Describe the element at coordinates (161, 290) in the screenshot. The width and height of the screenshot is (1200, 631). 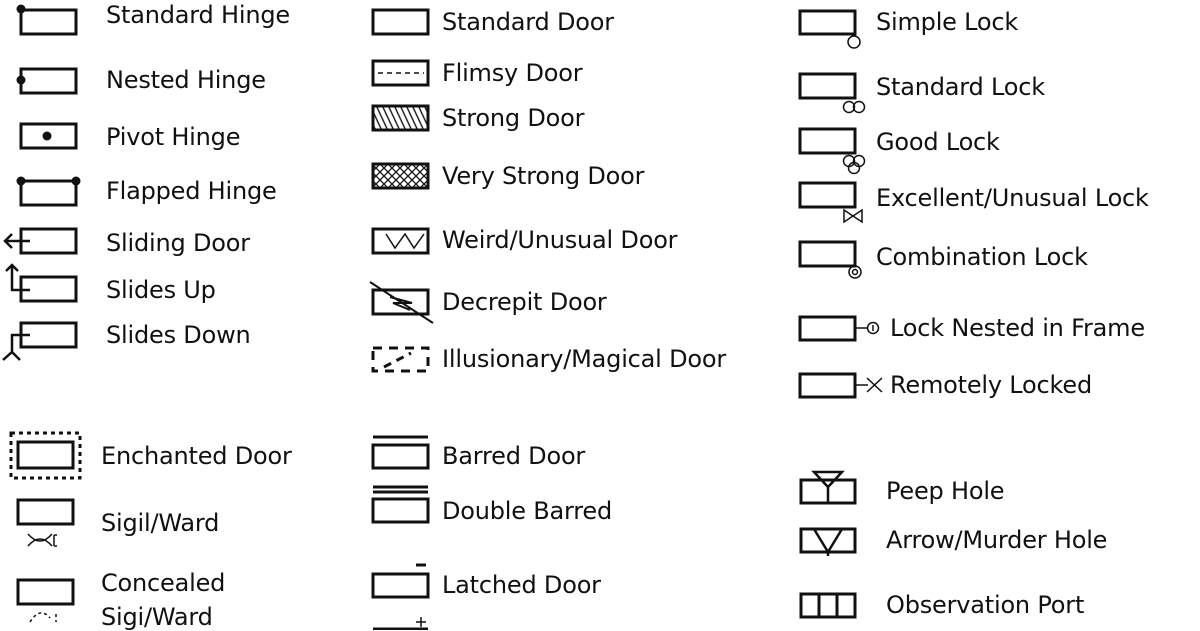
I see `label-slides-up: Slides Up` at that location.